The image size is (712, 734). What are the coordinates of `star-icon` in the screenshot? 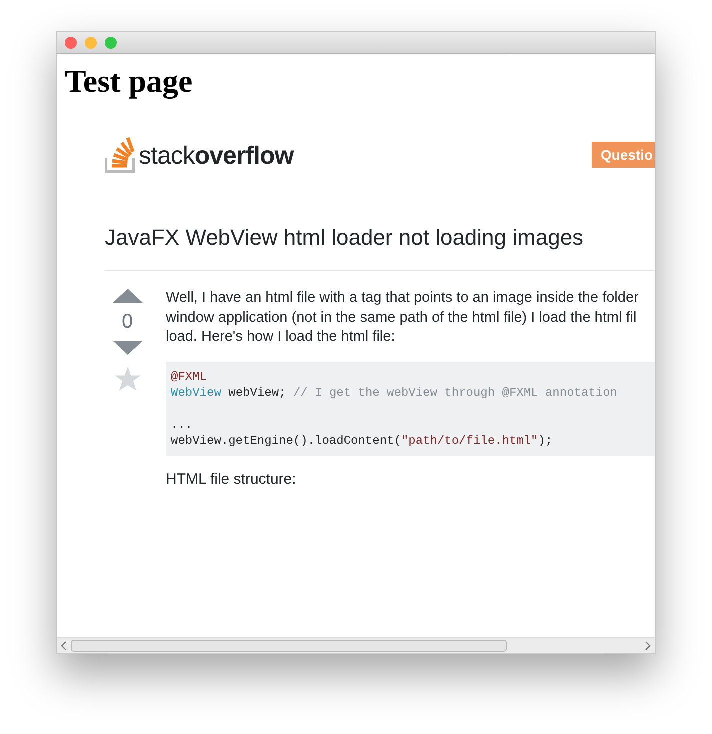 It's located at (127, 379).